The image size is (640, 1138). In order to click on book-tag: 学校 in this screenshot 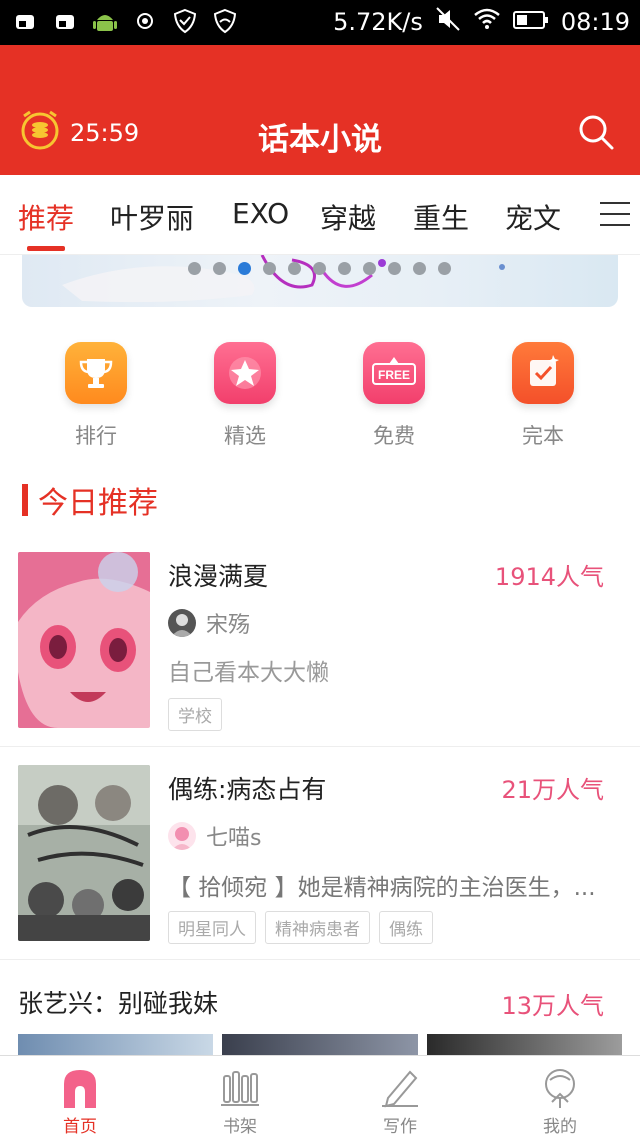, I will do `click(195, 714)`.